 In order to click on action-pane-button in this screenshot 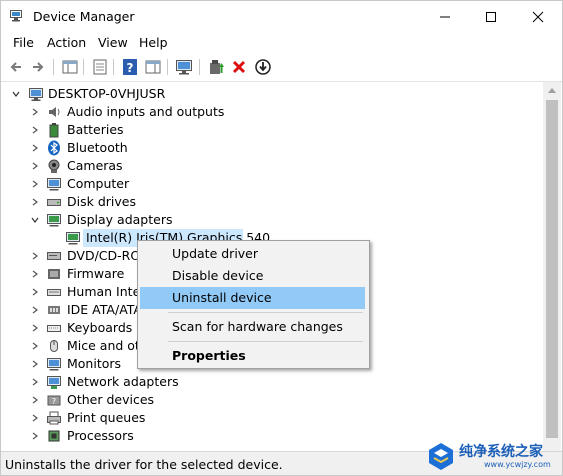, I will do `click(153, 67)`.